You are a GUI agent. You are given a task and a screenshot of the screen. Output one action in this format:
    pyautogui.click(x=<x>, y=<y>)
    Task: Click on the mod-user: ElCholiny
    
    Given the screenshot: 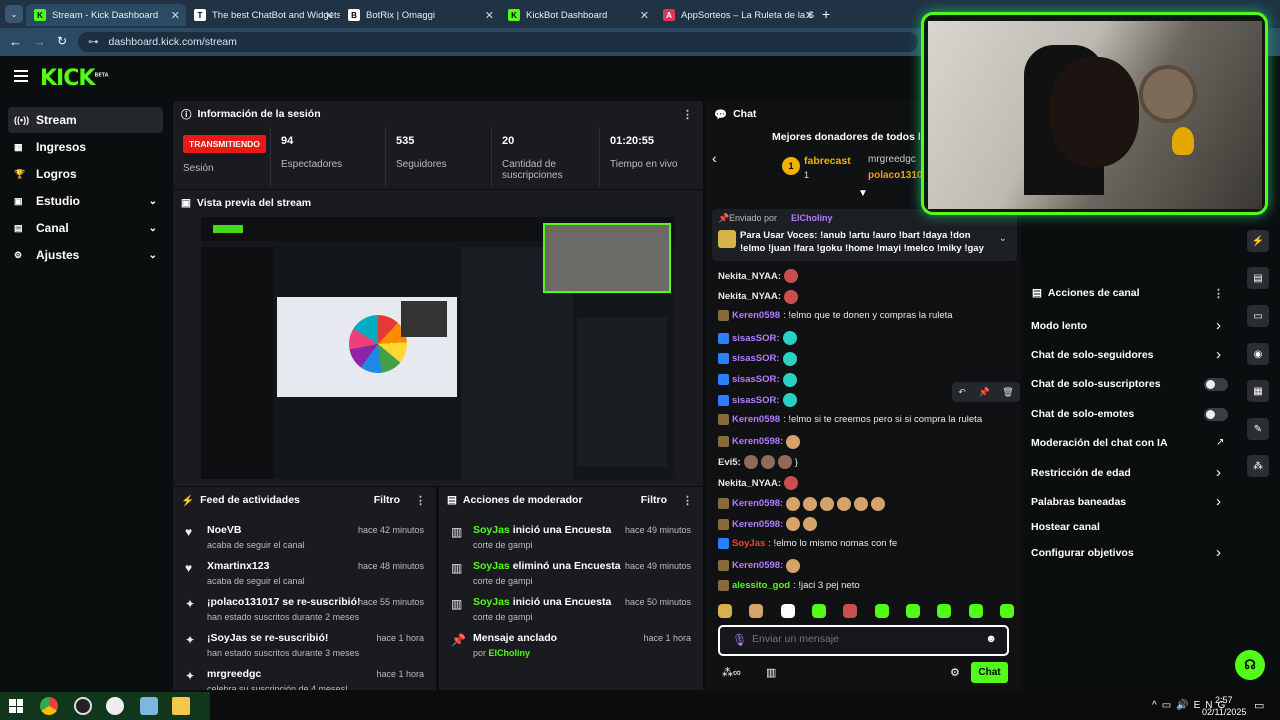 What is the action you would take?
    pyautogui.click(x=510, y=653)
    